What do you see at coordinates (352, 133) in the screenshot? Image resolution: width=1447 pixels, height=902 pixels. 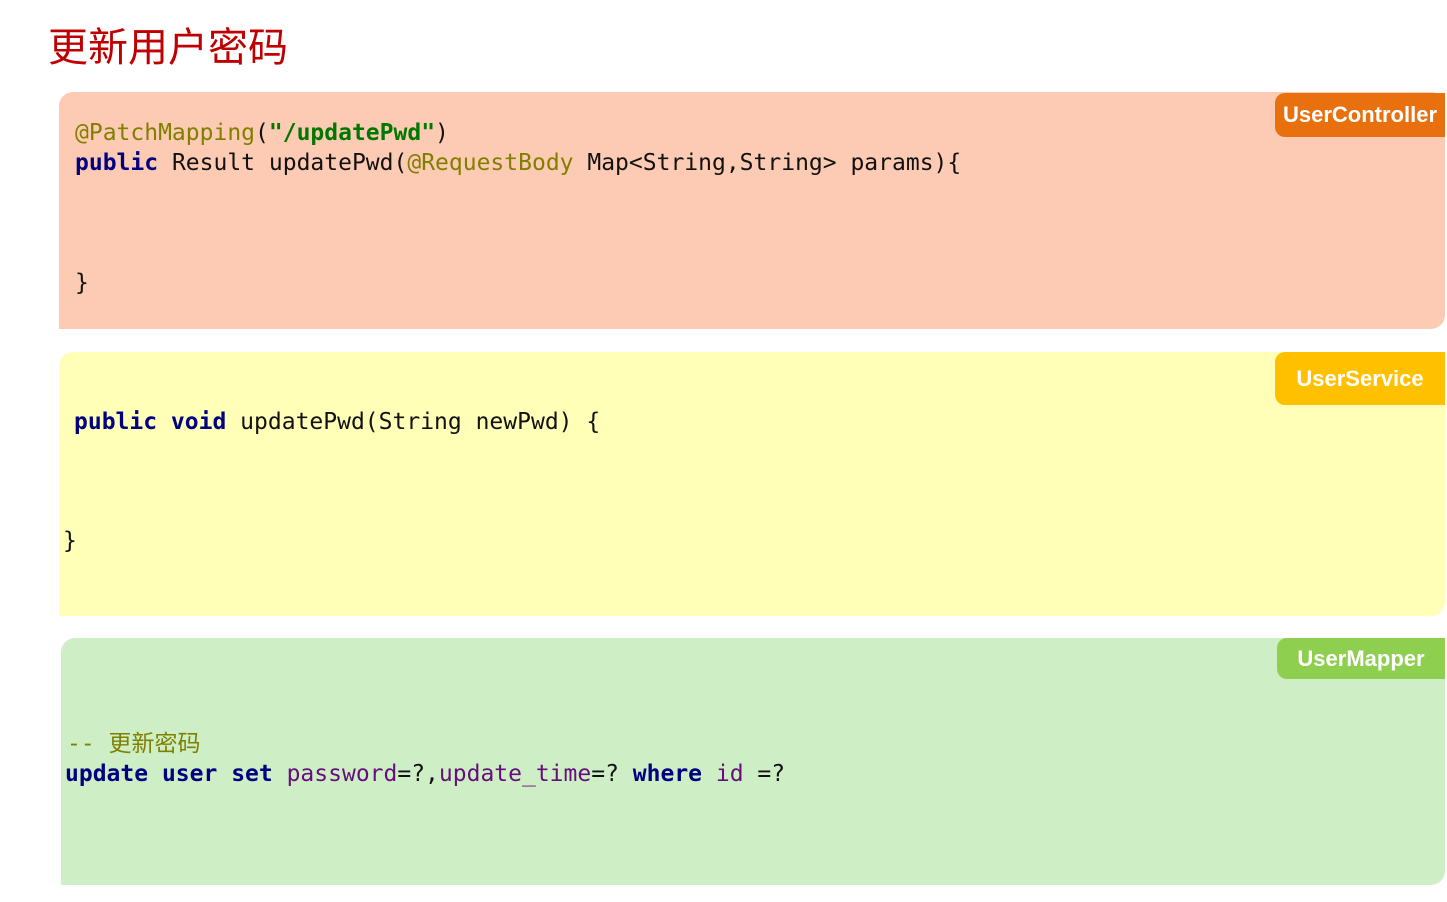 I see `path-string: "/updatePwd"` at bounding box center [352, 133].